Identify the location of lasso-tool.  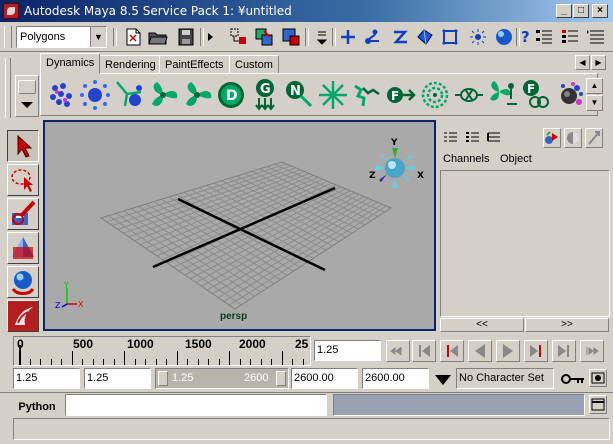
(23, 180).